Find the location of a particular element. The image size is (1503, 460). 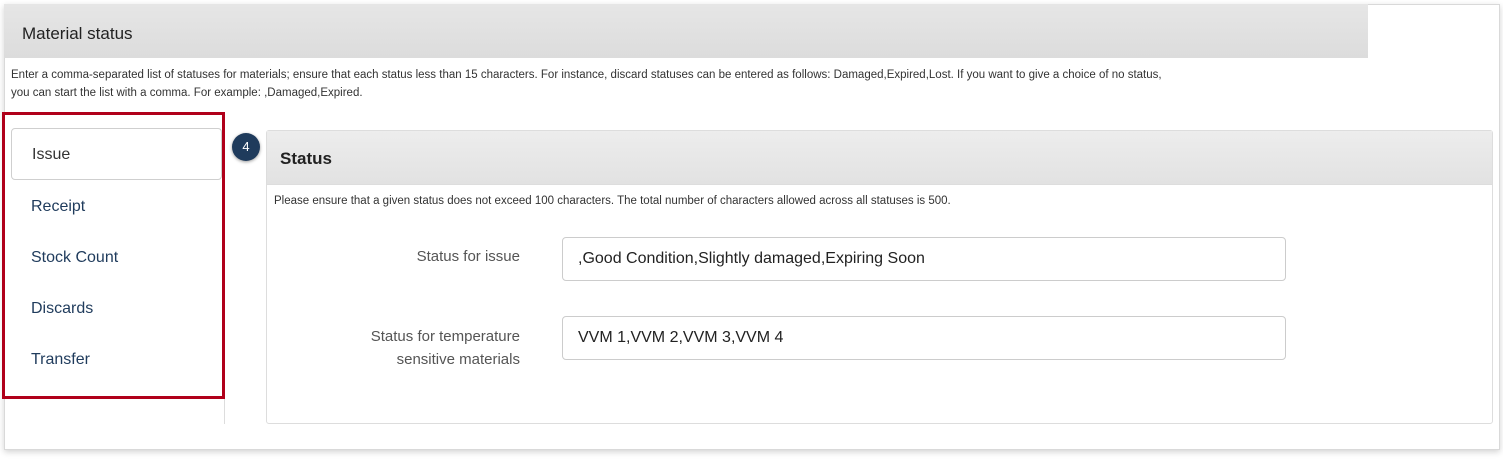

panel-header: Status is located at coordinates (879, 158).